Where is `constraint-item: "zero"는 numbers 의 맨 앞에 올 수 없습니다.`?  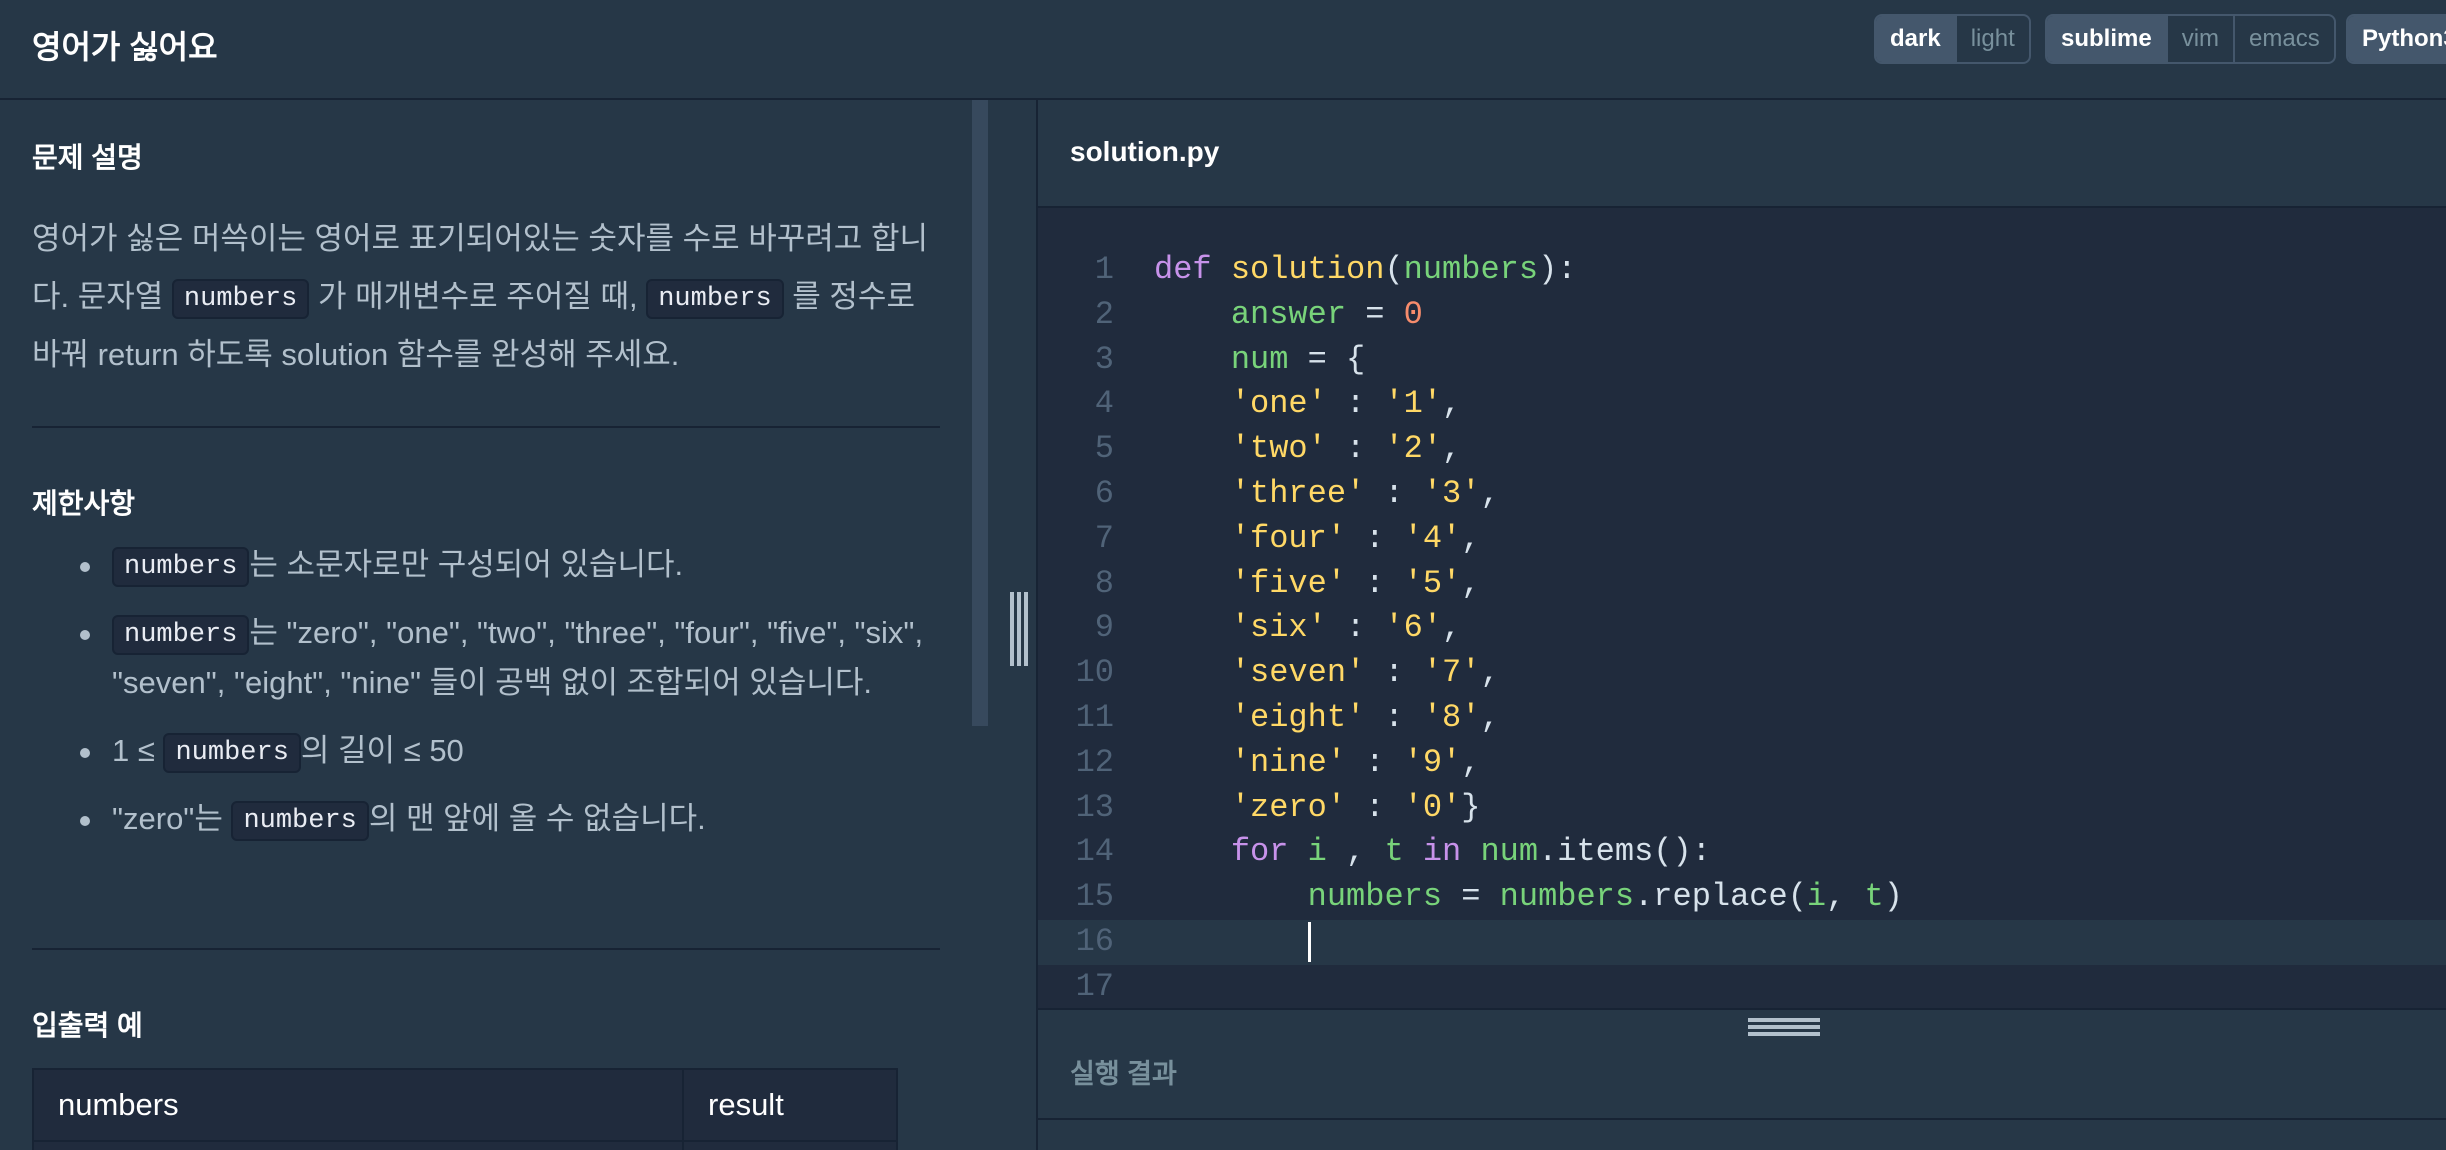 constraint-item: "zero"는 numbers 의 맨 앞에 올 수 없습니다. is located at coordinates (505, 819).